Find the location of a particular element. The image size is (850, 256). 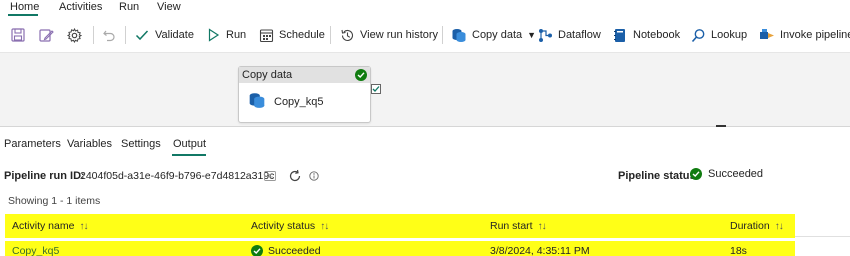

table-divider is located at coordinates (822, 236).